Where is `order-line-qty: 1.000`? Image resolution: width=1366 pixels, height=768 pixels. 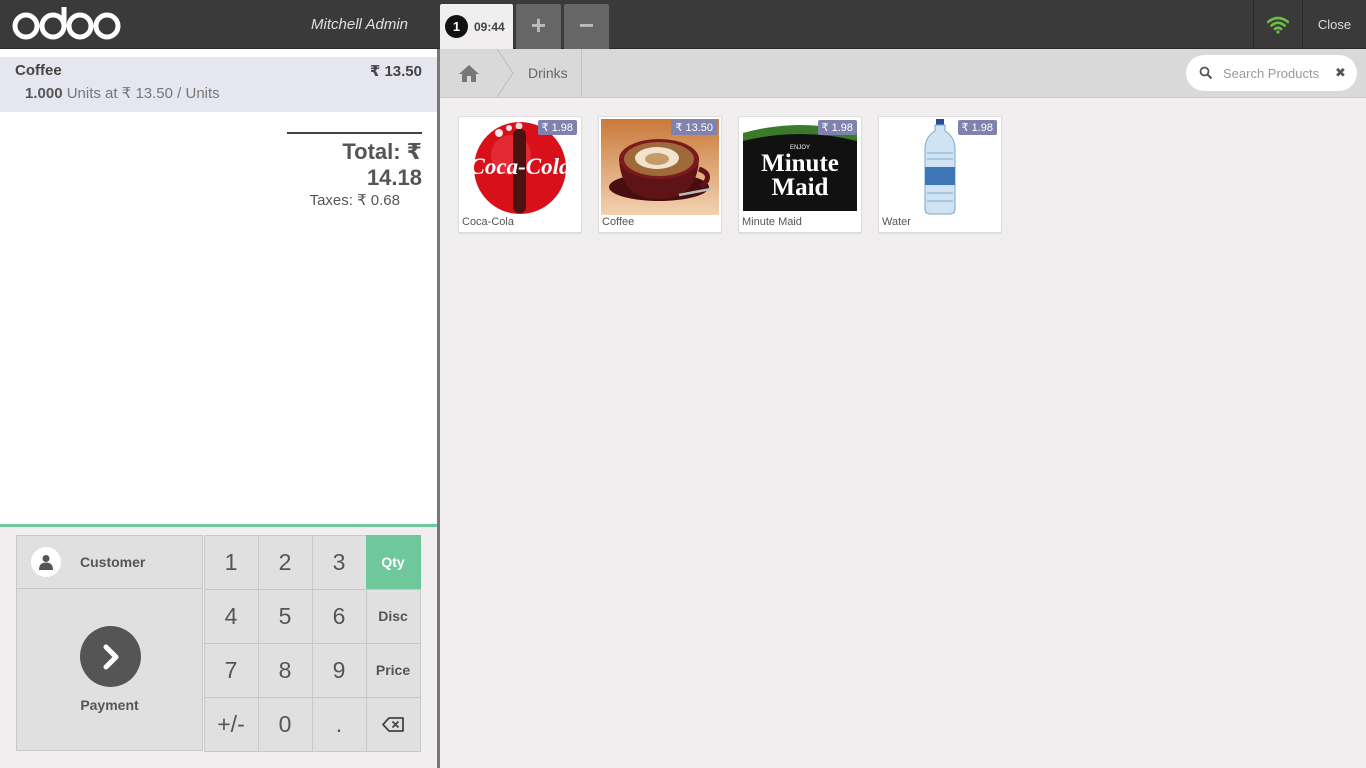
order-line-qty: 1.000 is located at coordinates (44, 93).